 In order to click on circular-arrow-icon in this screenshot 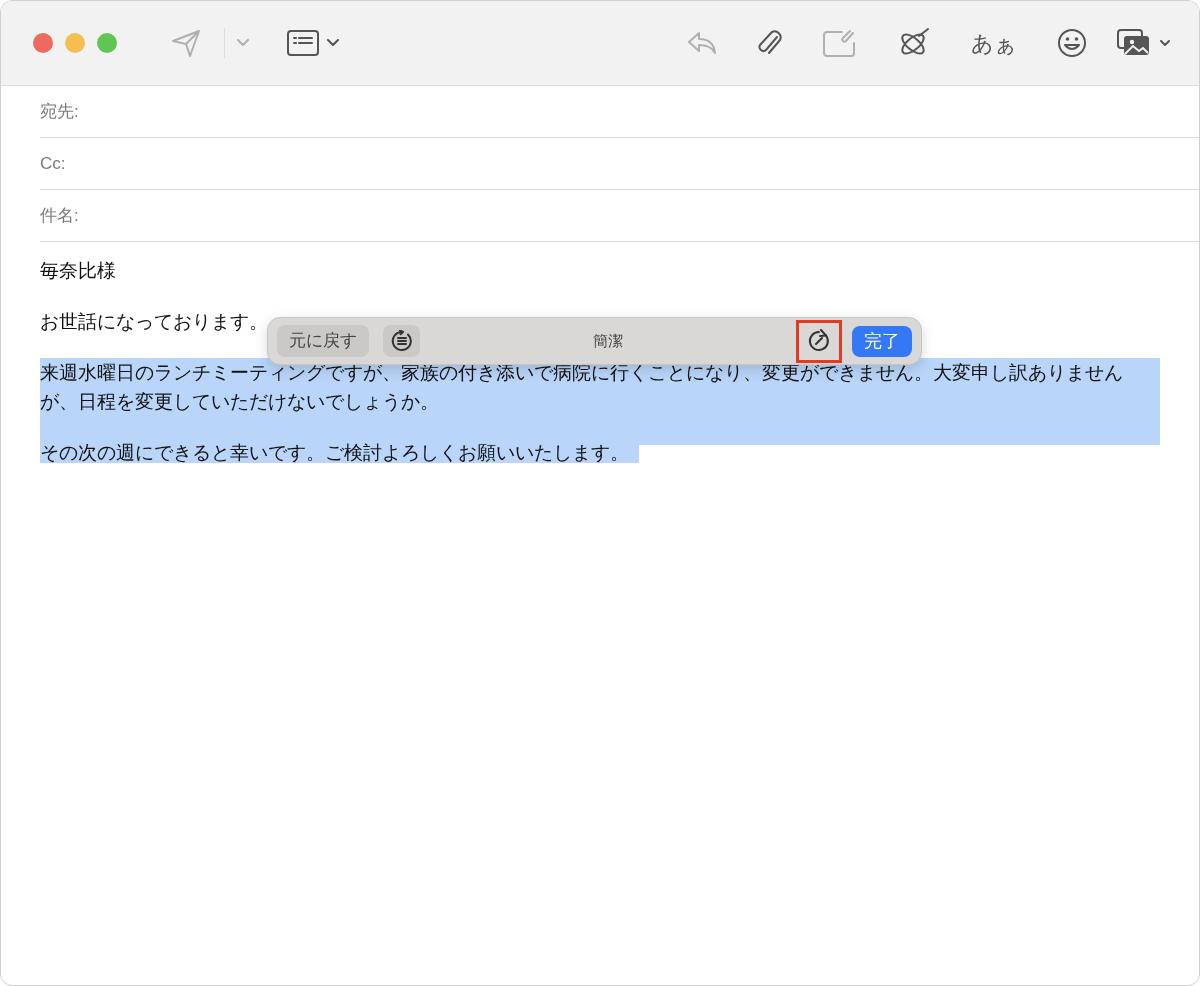, I will do `click(819, 341)`.